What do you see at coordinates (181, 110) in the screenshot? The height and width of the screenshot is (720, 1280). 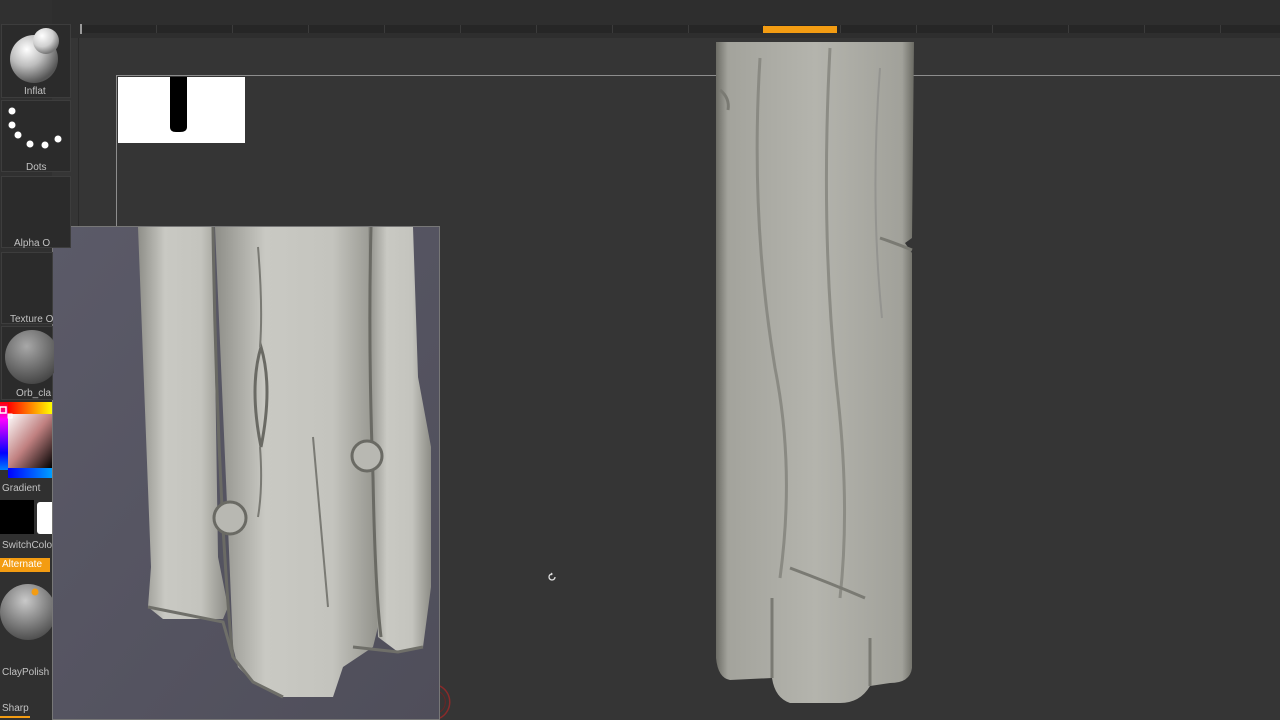 I see `alpha-preview-thumbnail` at bounding box center [181, 110].